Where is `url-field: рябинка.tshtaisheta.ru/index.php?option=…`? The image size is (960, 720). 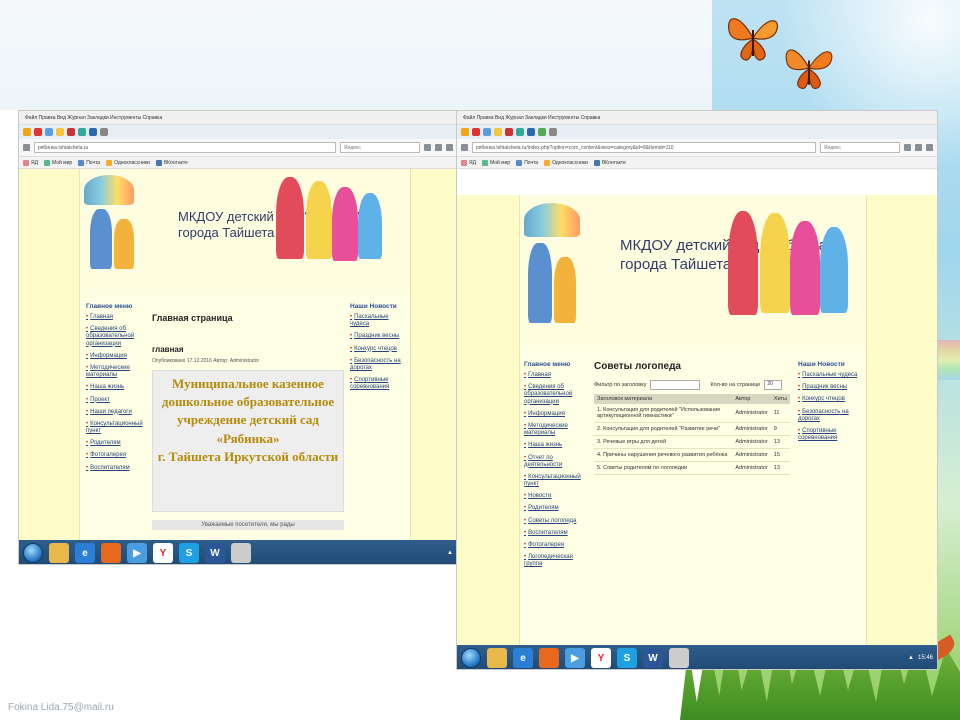 url-field: рябинка.tshtaisheta.ru/index.php?option=… is located at coordinates (644, 147).